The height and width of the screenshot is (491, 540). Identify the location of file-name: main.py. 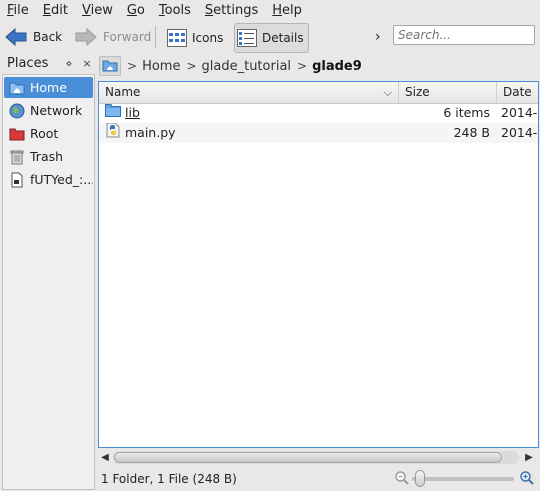
(150, 133).